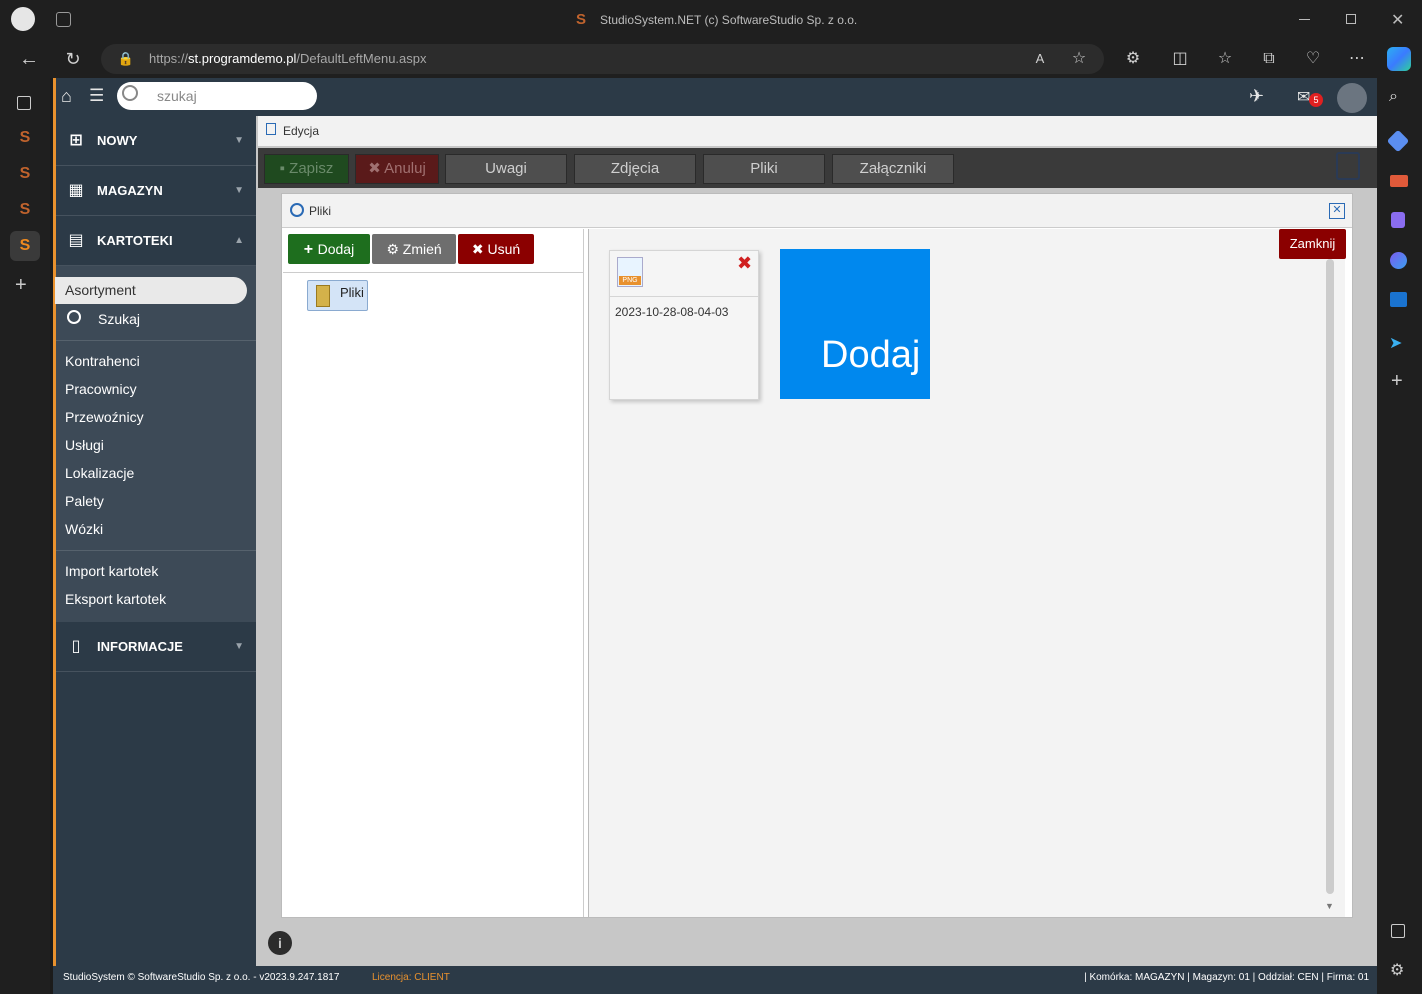  I want to click on read-aloud-icon: A, so click(1040, 59).